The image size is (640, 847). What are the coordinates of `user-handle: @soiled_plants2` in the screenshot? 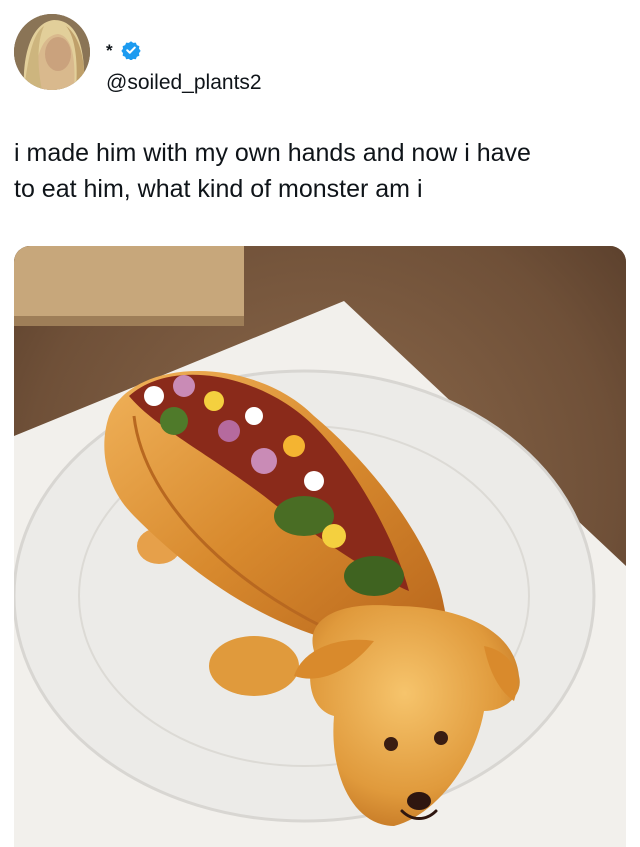 It's located at (184, 83).